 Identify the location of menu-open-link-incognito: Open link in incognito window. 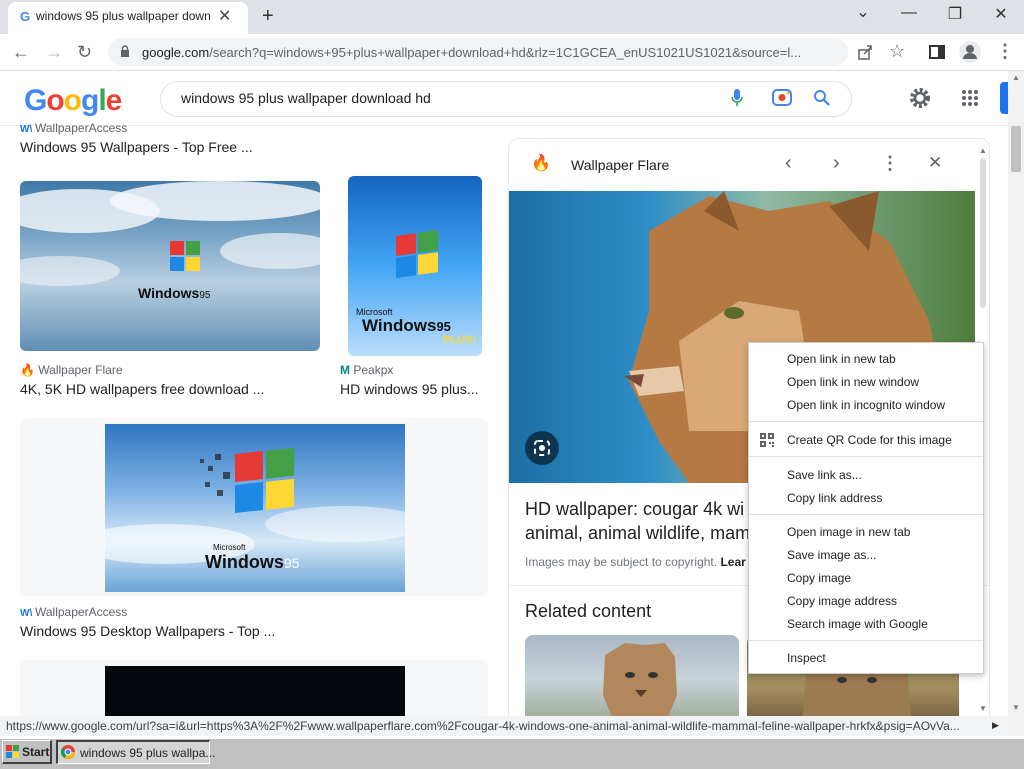
(866, 405).